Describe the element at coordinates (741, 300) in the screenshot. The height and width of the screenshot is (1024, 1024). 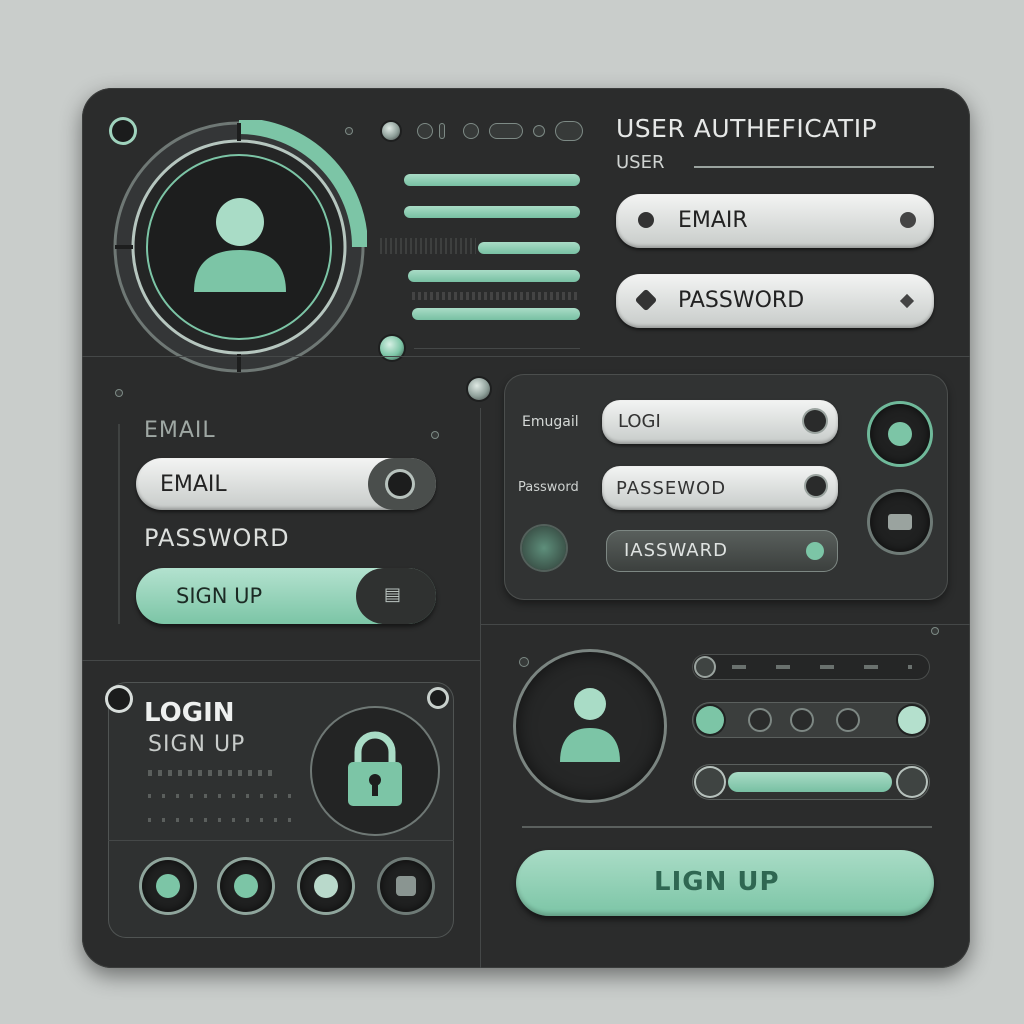
I see `password-input-top-label: PASSWORD` at that location.